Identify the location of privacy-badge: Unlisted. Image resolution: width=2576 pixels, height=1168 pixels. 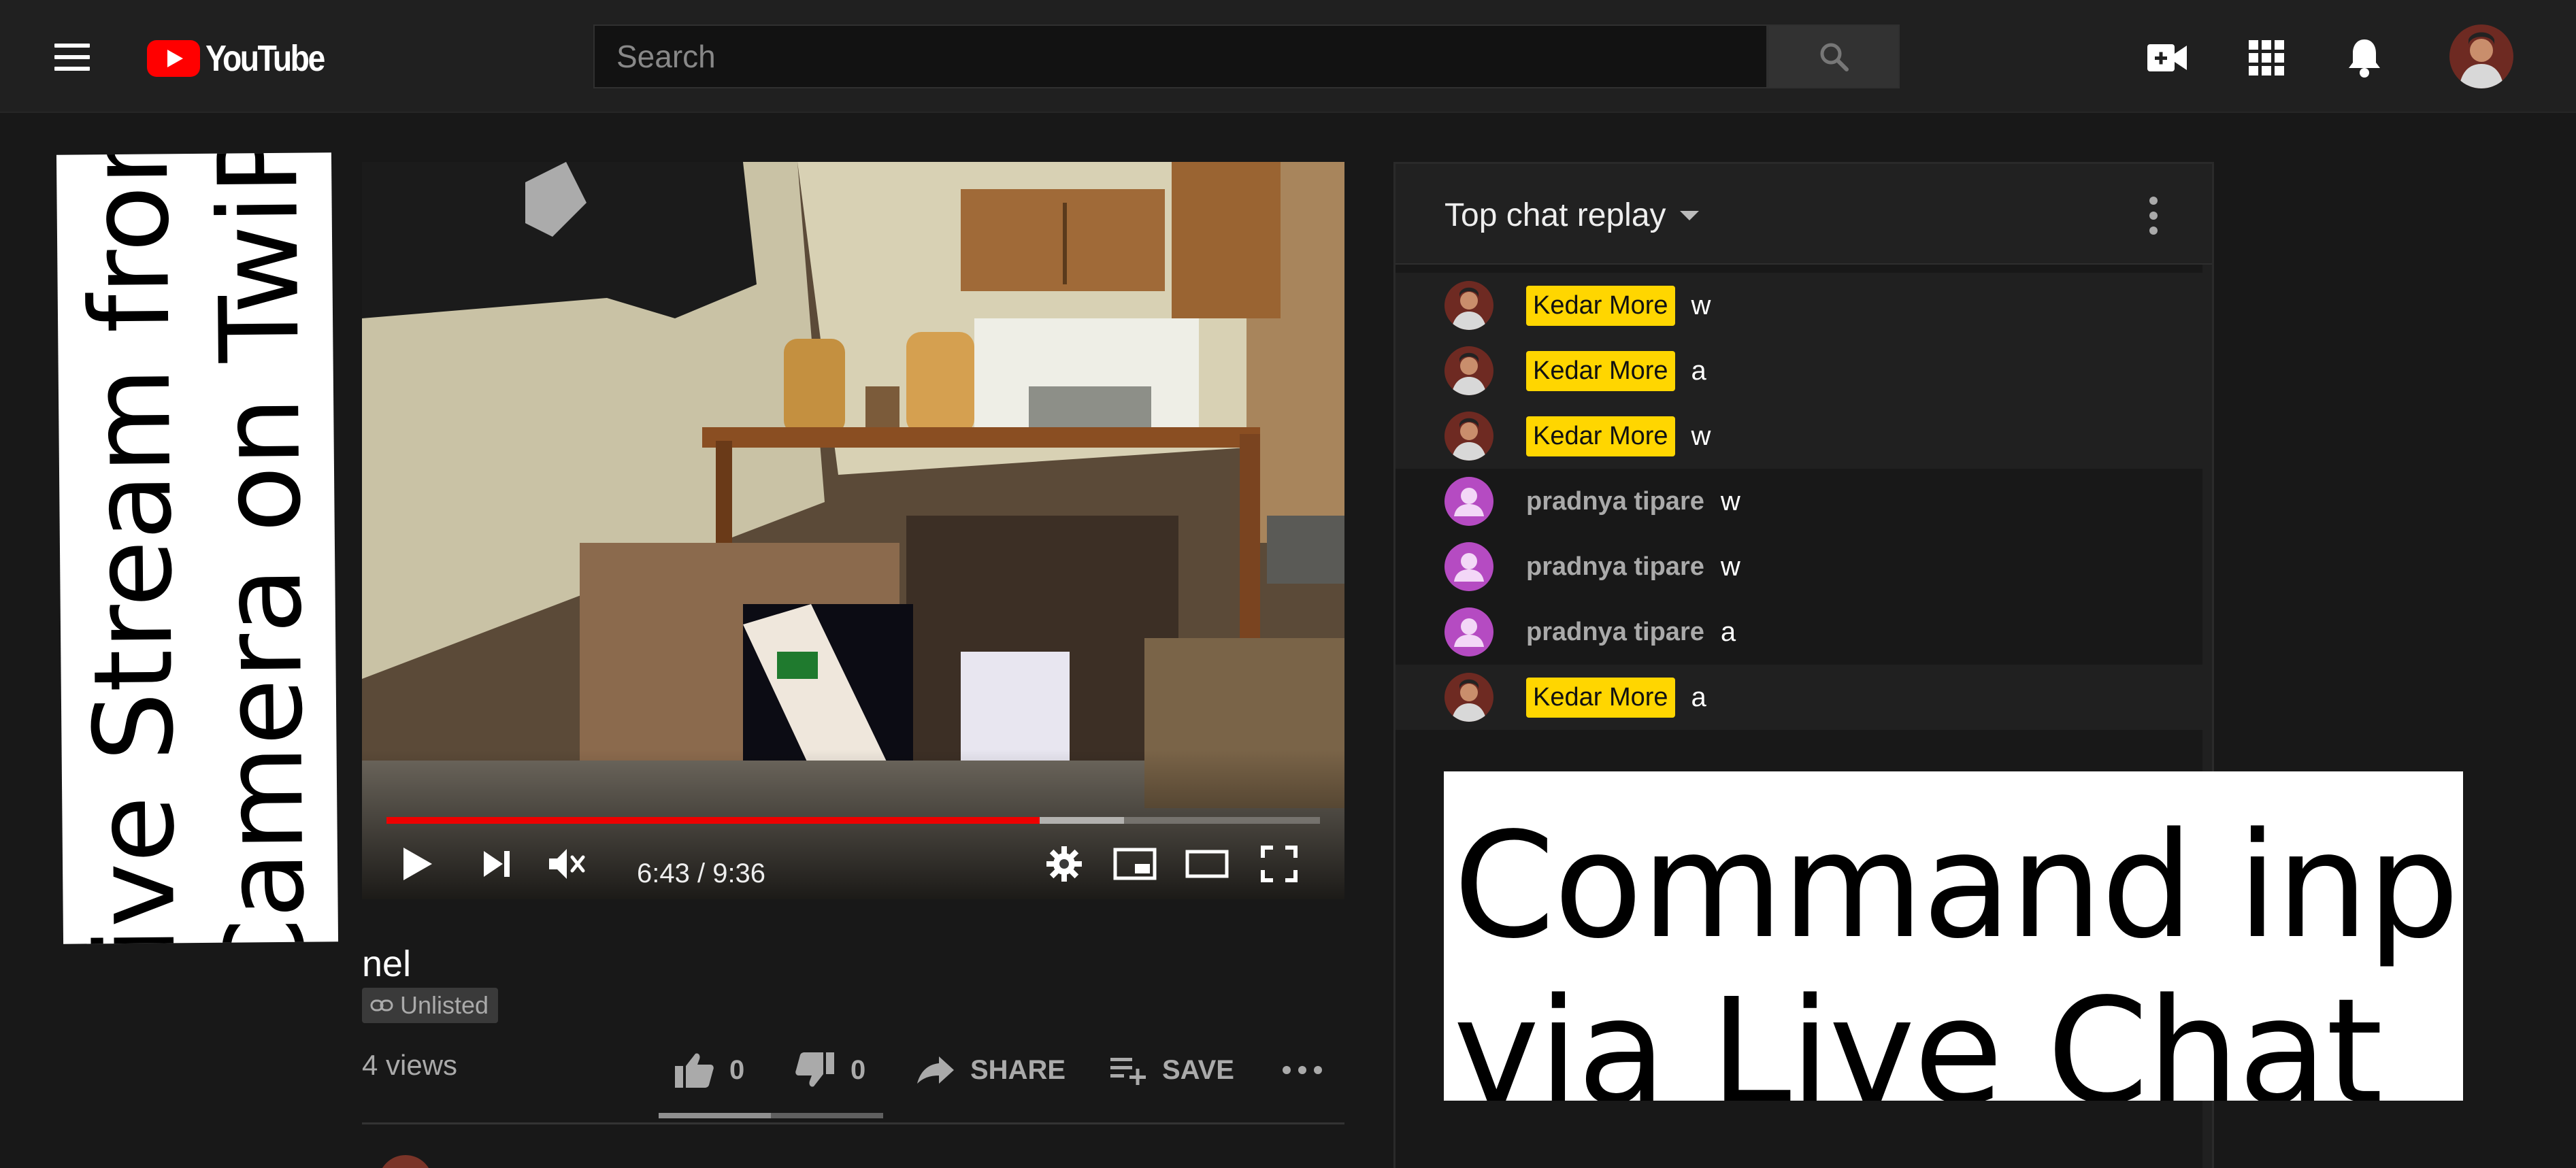
(431, 1005).